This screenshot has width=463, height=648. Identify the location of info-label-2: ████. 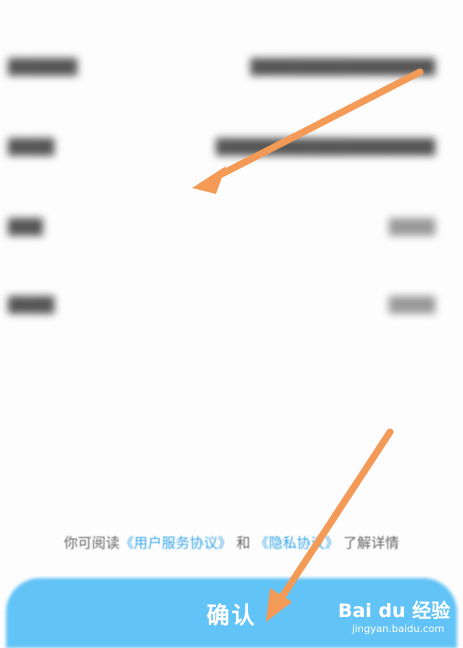
(31, 147).